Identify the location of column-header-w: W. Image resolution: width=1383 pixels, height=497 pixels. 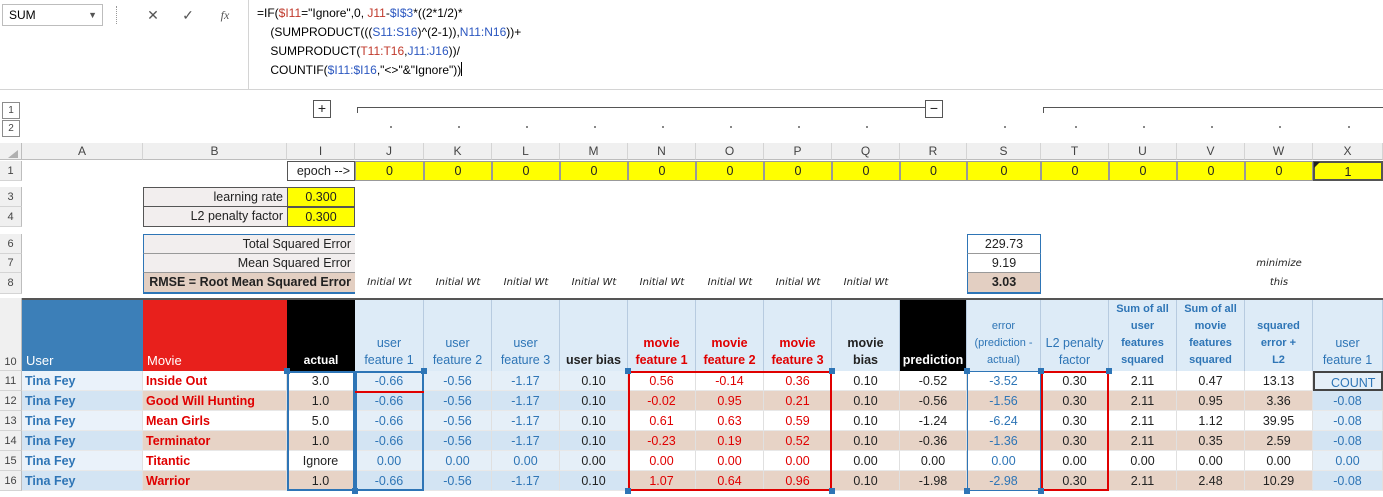
(1279, 151).